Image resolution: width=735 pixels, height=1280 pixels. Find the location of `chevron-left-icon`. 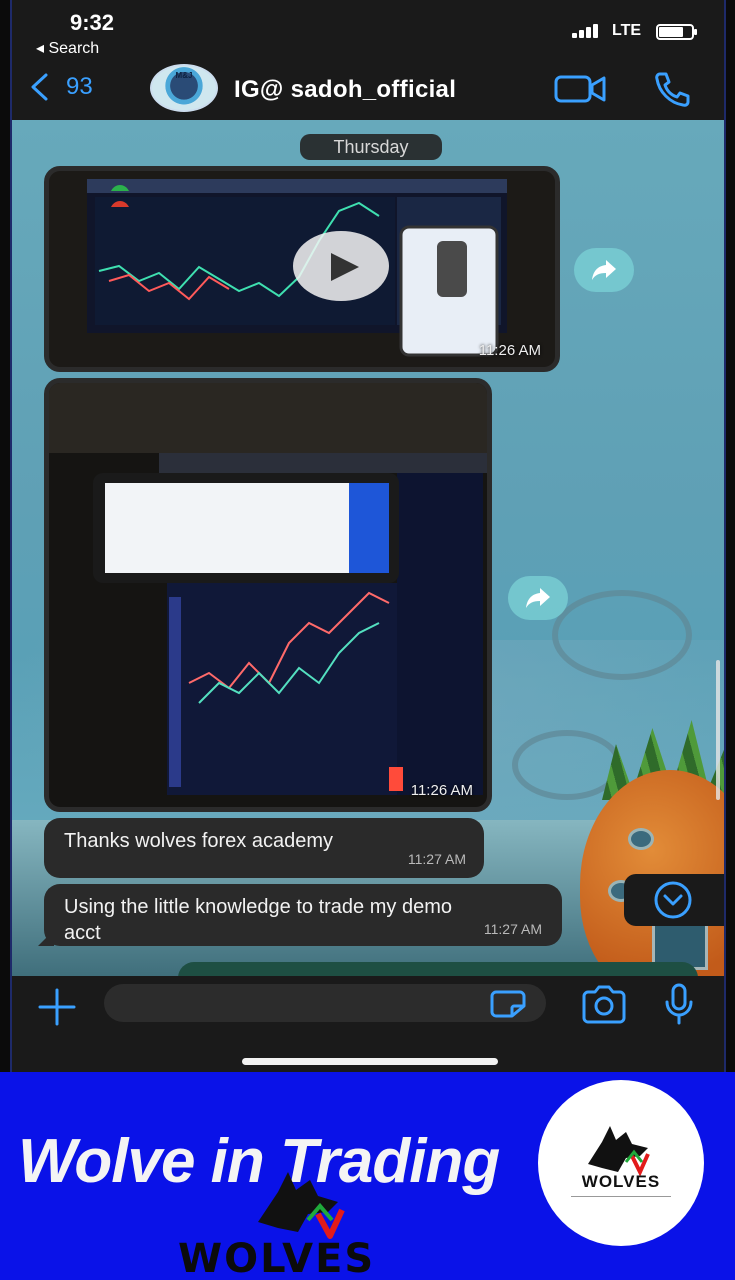

chevron-left-icon is located at coordinates (39, 87).